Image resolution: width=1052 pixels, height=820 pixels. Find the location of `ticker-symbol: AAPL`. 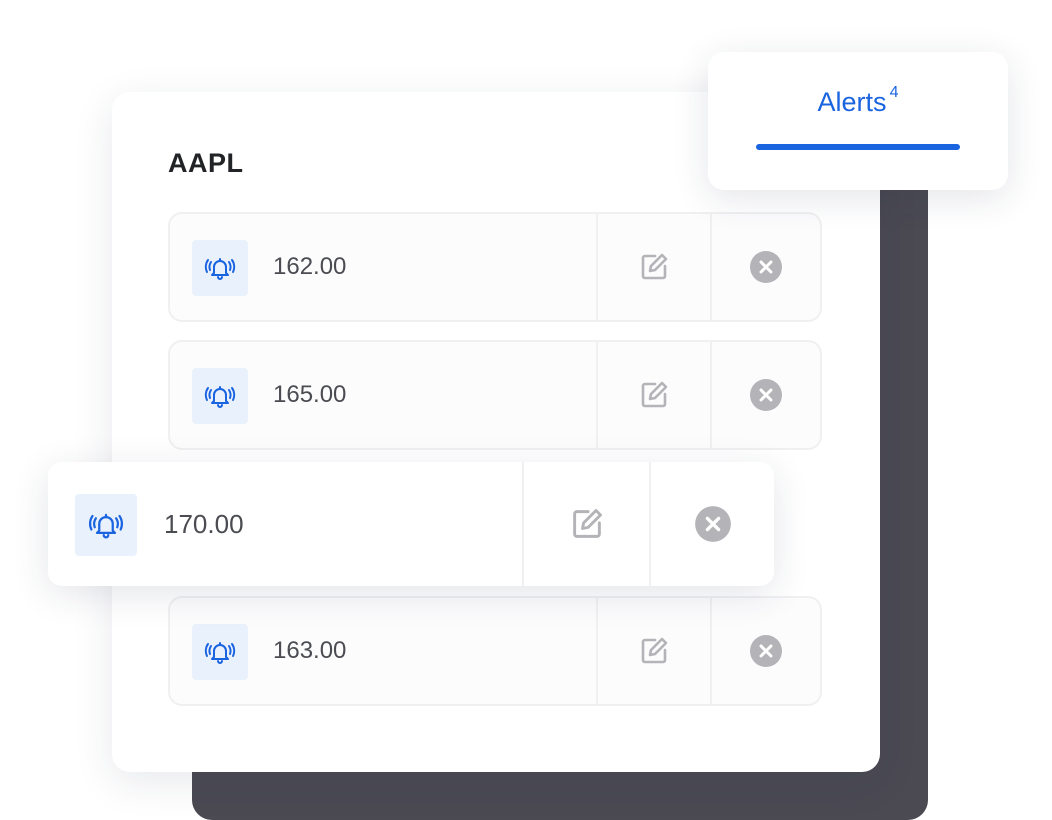

ticker-symbol: AAPL is located at coordinates (206, 163).